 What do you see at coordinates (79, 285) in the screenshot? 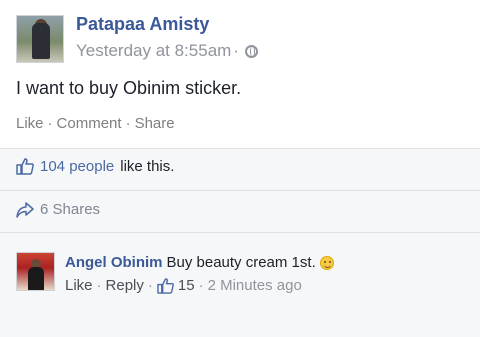
I see `comment-like-link: Like` at bounding box center [79, 285].